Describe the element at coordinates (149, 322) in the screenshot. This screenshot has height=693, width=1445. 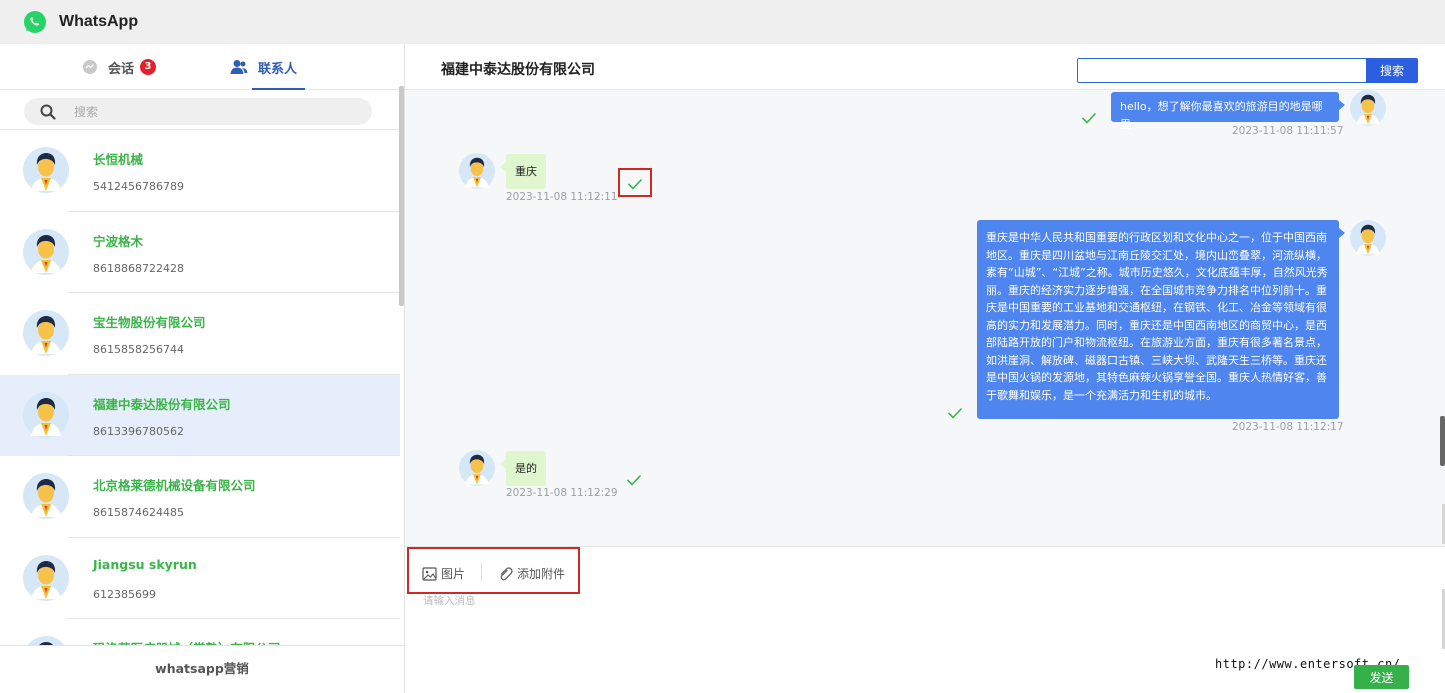
I see `contact-name: 宝生物股份有限公司` at that location.